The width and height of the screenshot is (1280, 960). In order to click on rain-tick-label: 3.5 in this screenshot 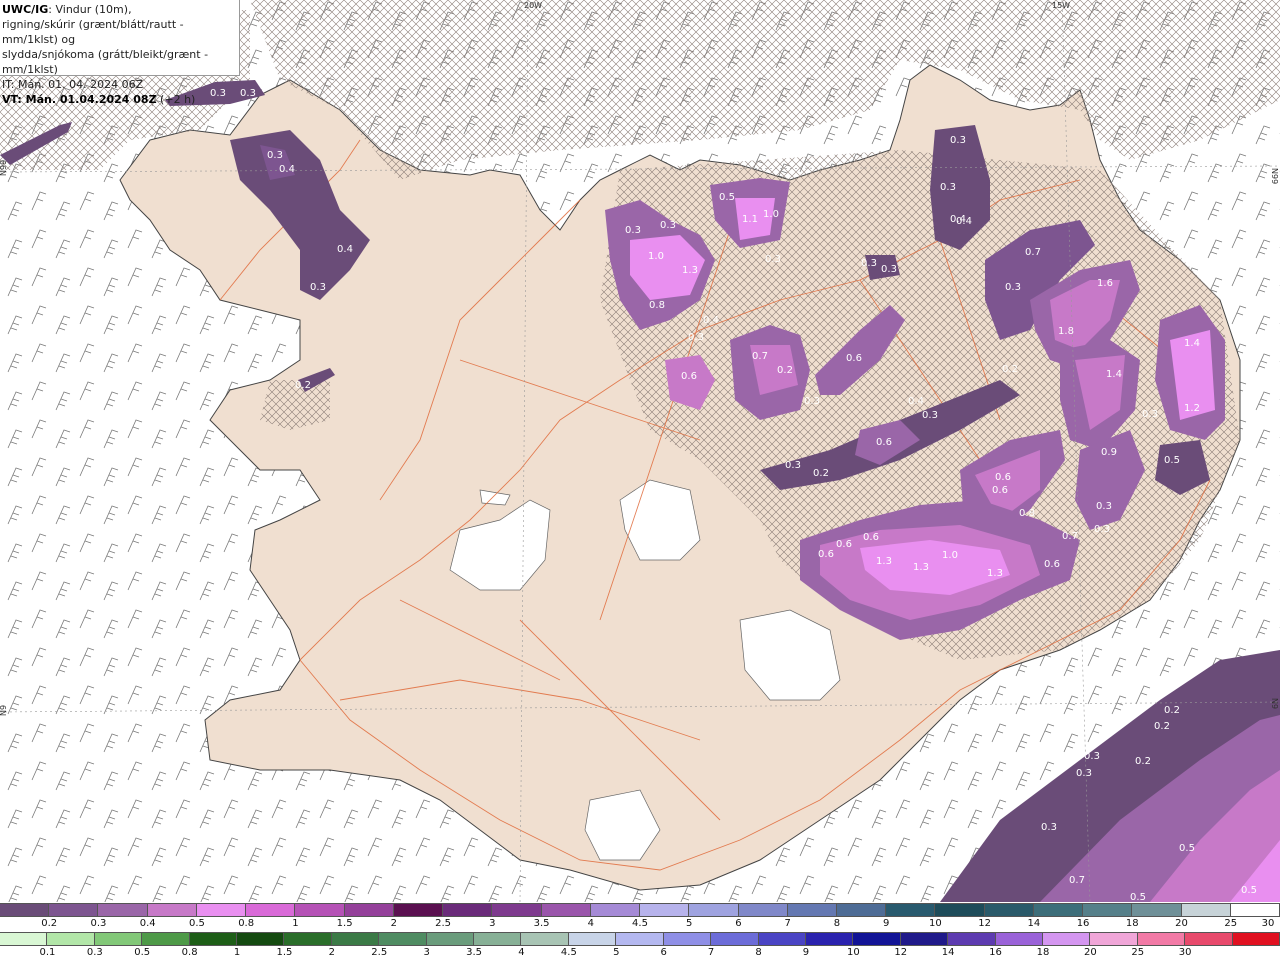, I will do `click(474, 952)`.